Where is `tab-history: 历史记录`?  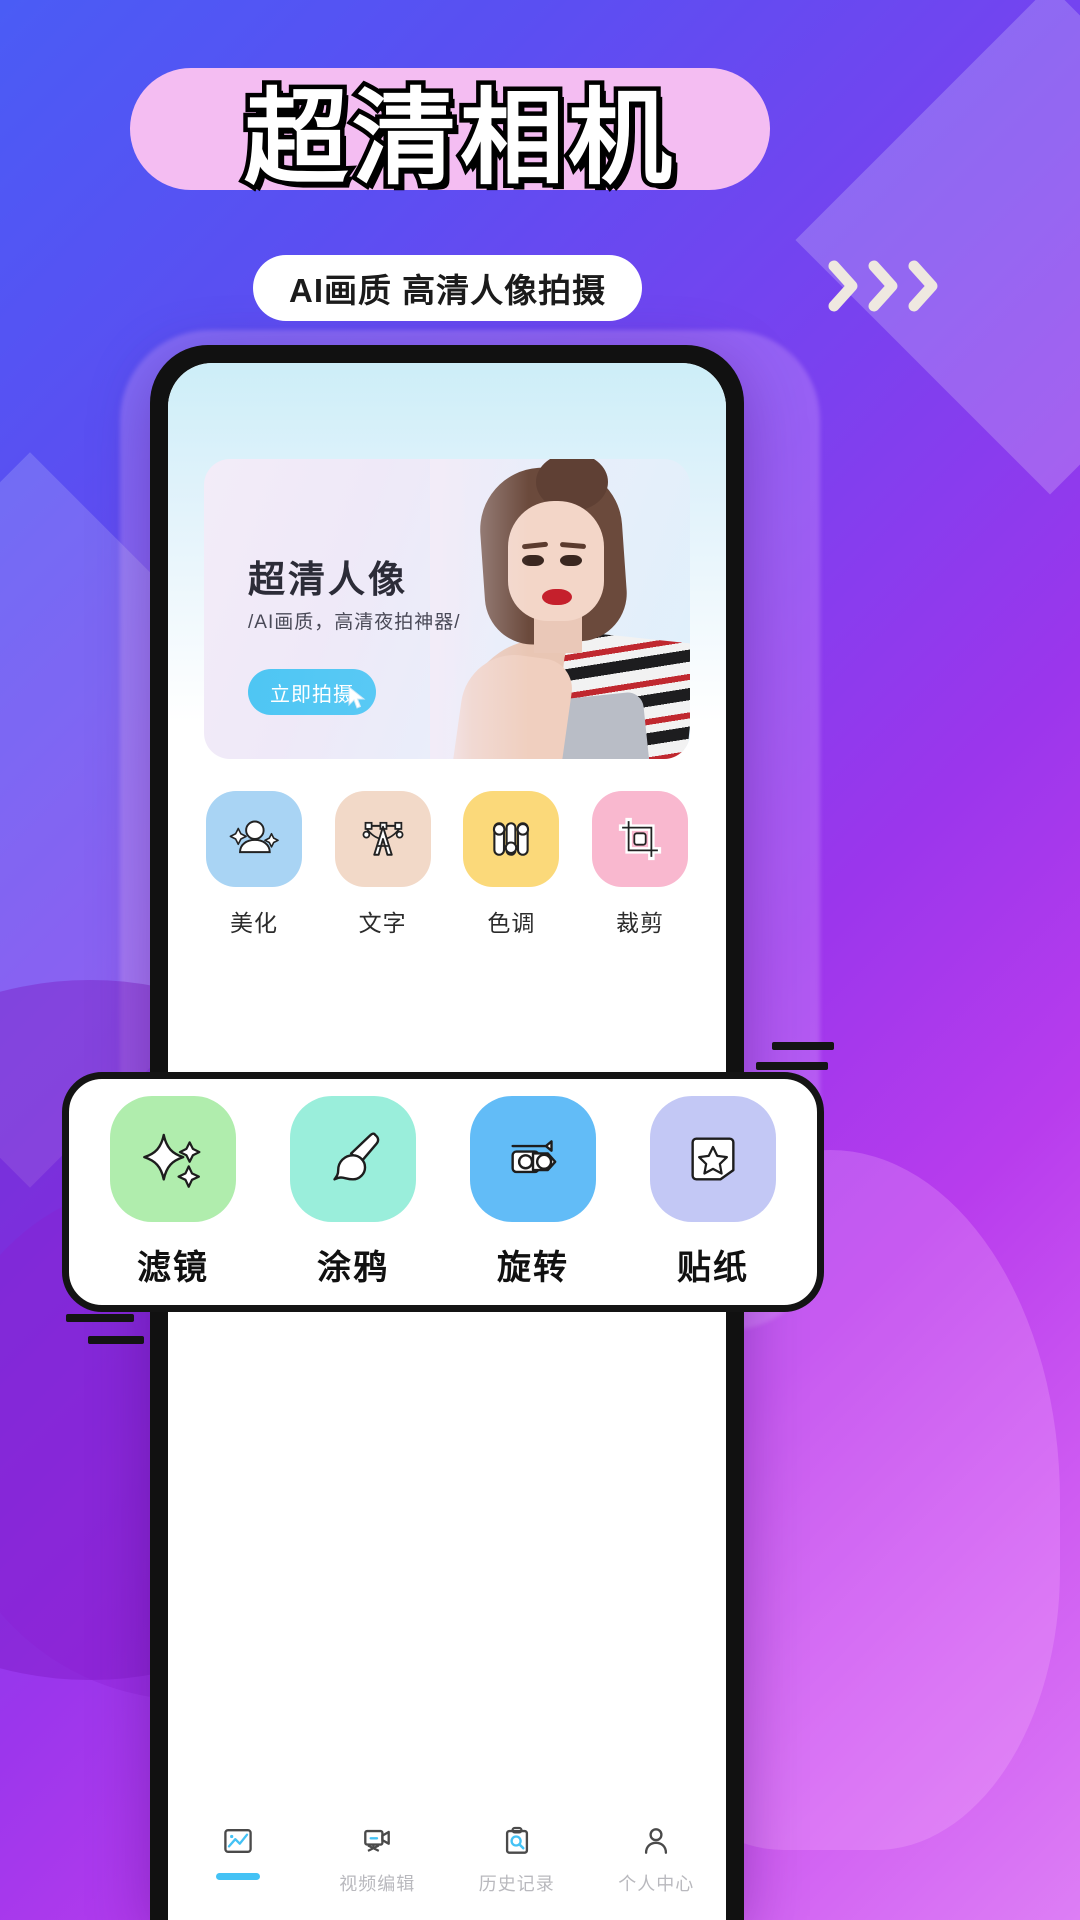 tab-history: 历史记录 is located at coordinates (517, 1858).